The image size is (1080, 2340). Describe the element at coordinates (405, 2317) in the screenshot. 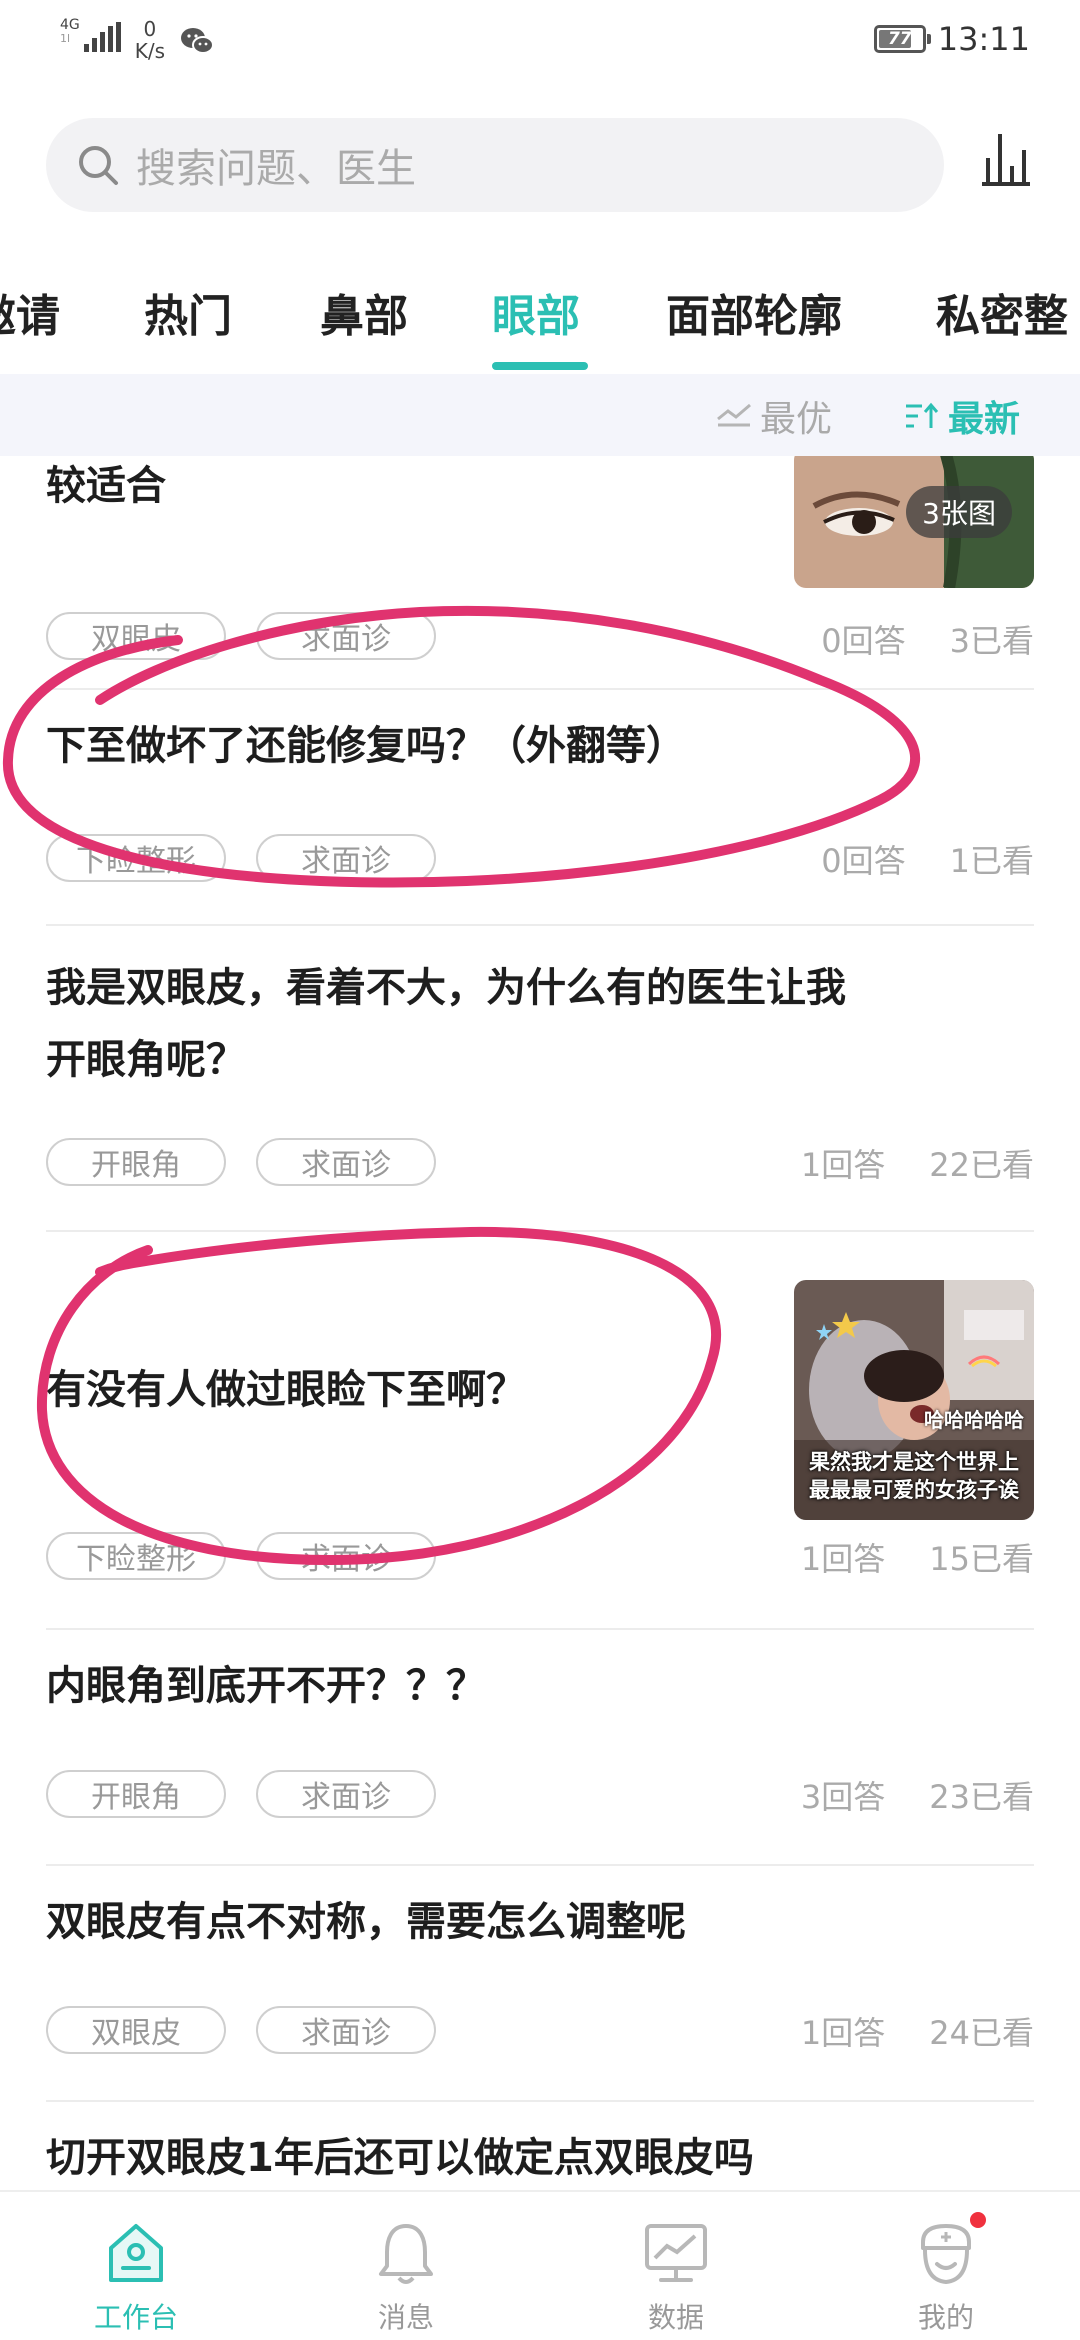

I see `nav-messages-label: 消息` at that location.